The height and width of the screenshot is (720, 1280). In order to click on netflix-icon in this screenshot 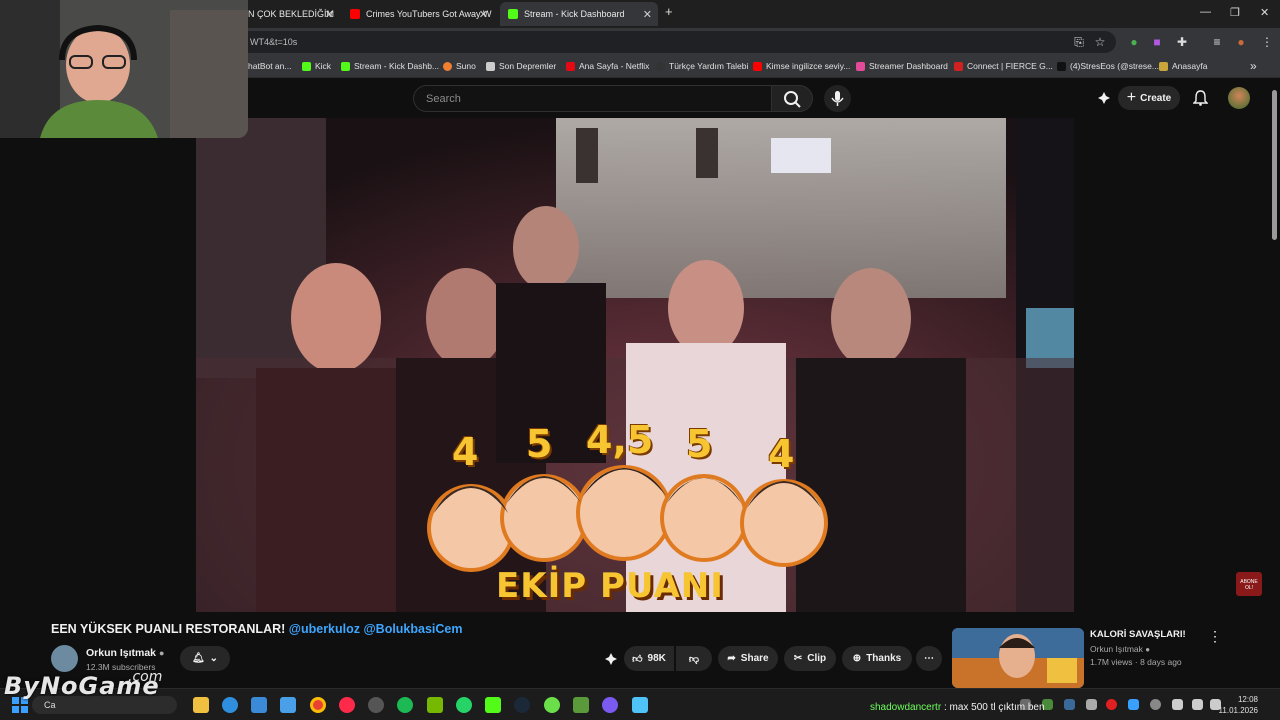, I will do `click(570, 66)`.